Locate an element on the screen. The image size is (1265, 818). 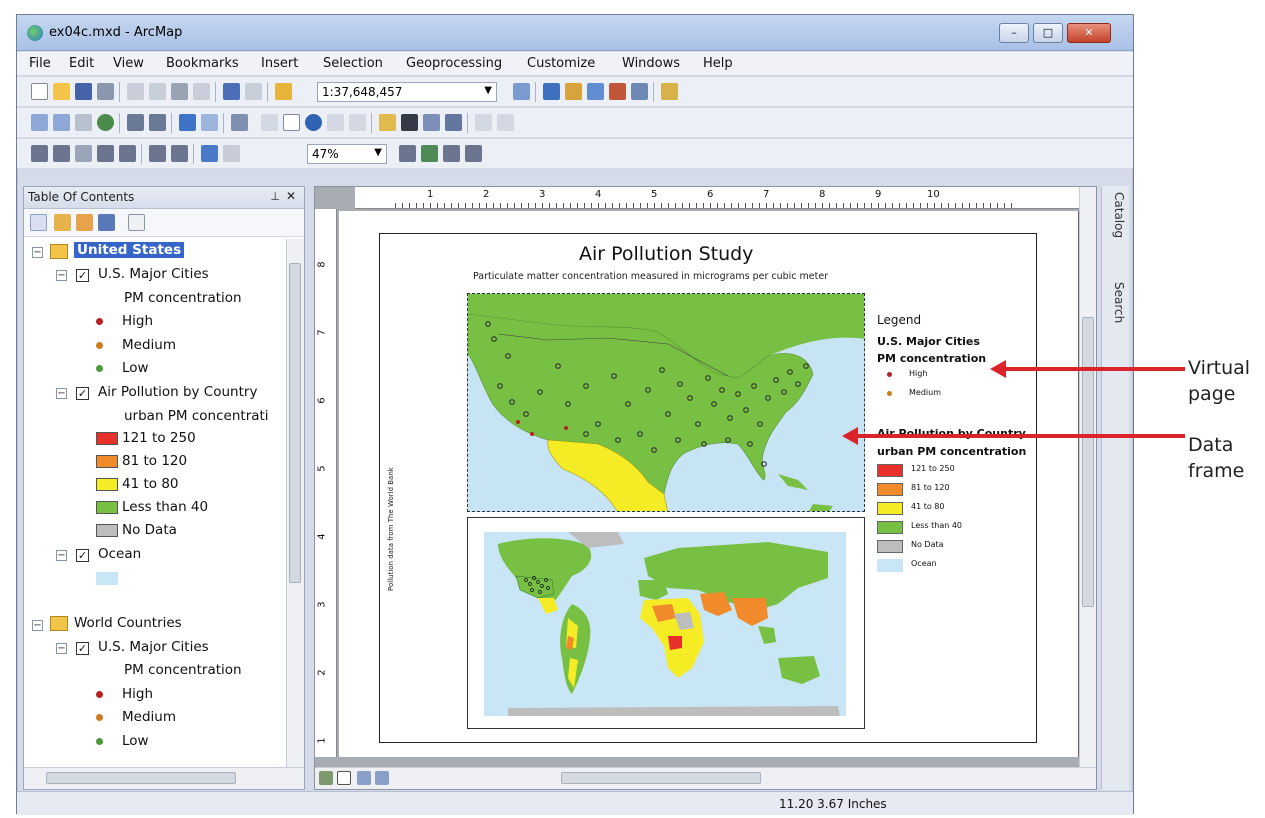
toc-layer-us-major-cities-2: U.S. Major Cities is located at coordinates (153, 647).